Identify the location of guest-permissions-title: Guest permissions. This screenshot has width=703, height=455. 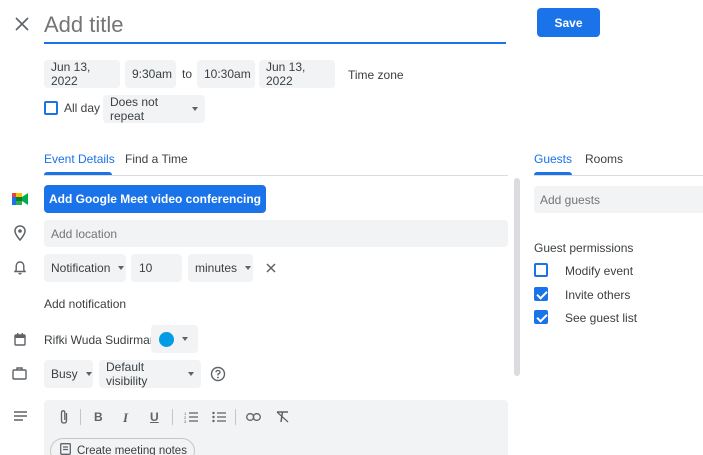
(584, 248).